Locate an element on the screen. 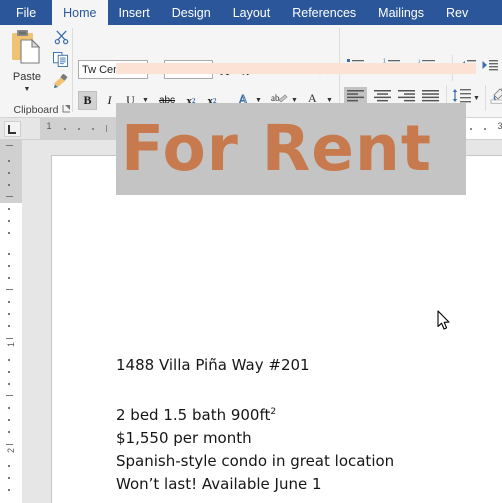 This screenshot has width=502, height=503. ruler-number-0: 1 is located at coordinates (49, 126).